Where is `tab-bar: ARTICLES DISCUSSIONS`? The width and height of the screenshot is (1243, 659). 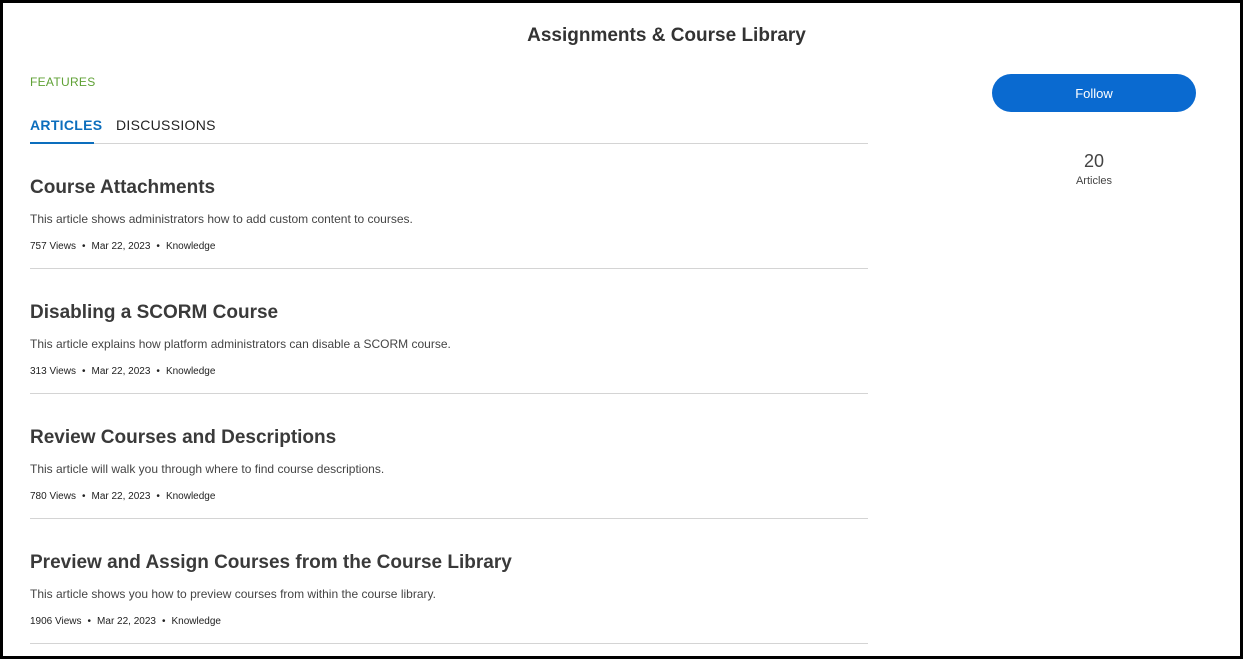 tab-bar: ARTICLES DISCUSSIONS is located at coordinates (449, 130).